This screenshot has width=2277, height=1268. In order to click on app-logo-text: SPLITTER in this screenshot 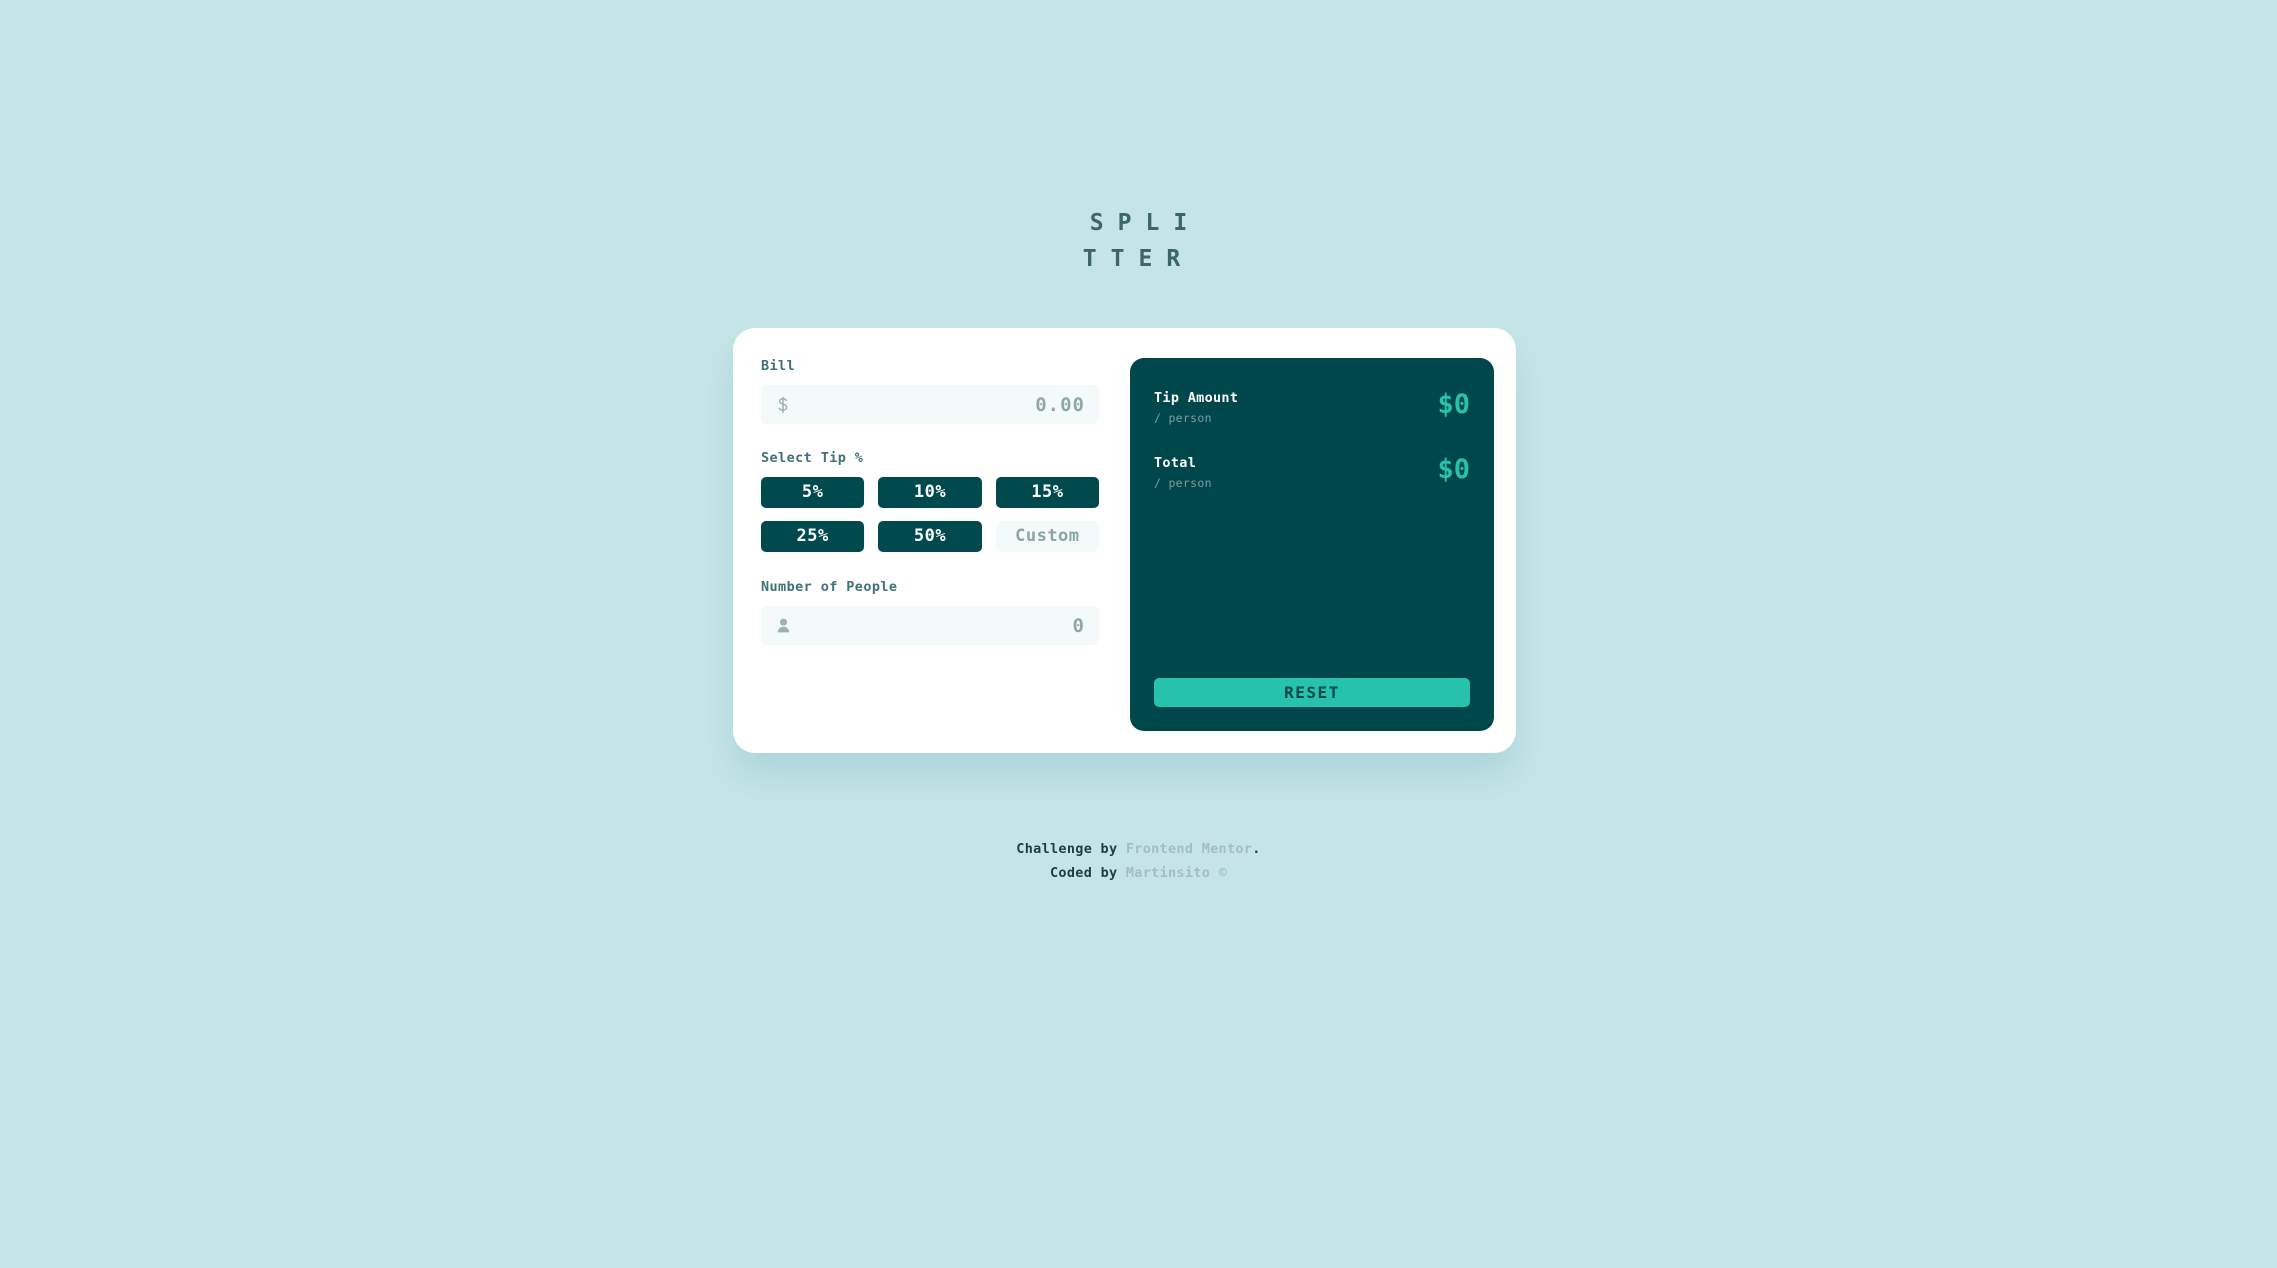, I will do `click(1142, 241)`.